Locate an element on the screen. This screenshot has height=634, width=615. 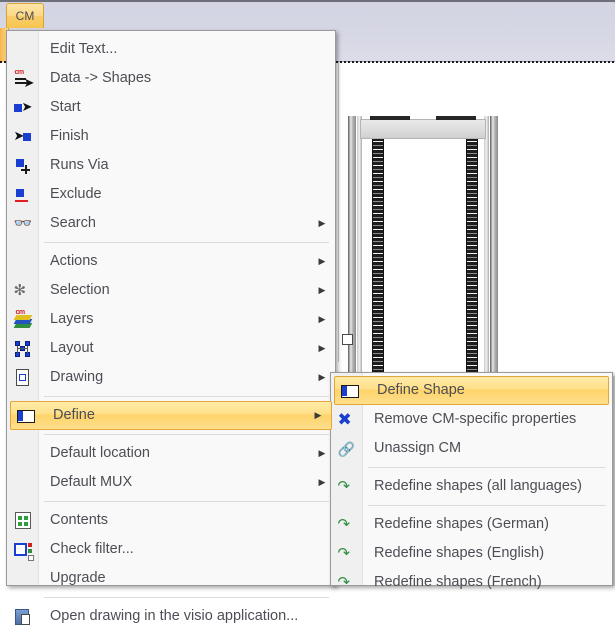
submenu-item-unassign-cm: 🔗 Unassign CM is located at coordinates (471, 448).